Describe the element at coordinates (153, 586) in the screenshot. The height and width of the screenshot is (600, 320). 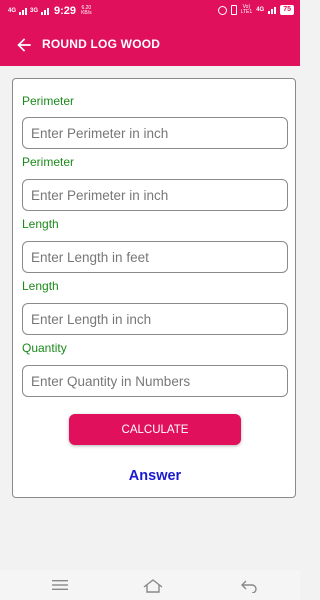
I see `home-icon` at that location.